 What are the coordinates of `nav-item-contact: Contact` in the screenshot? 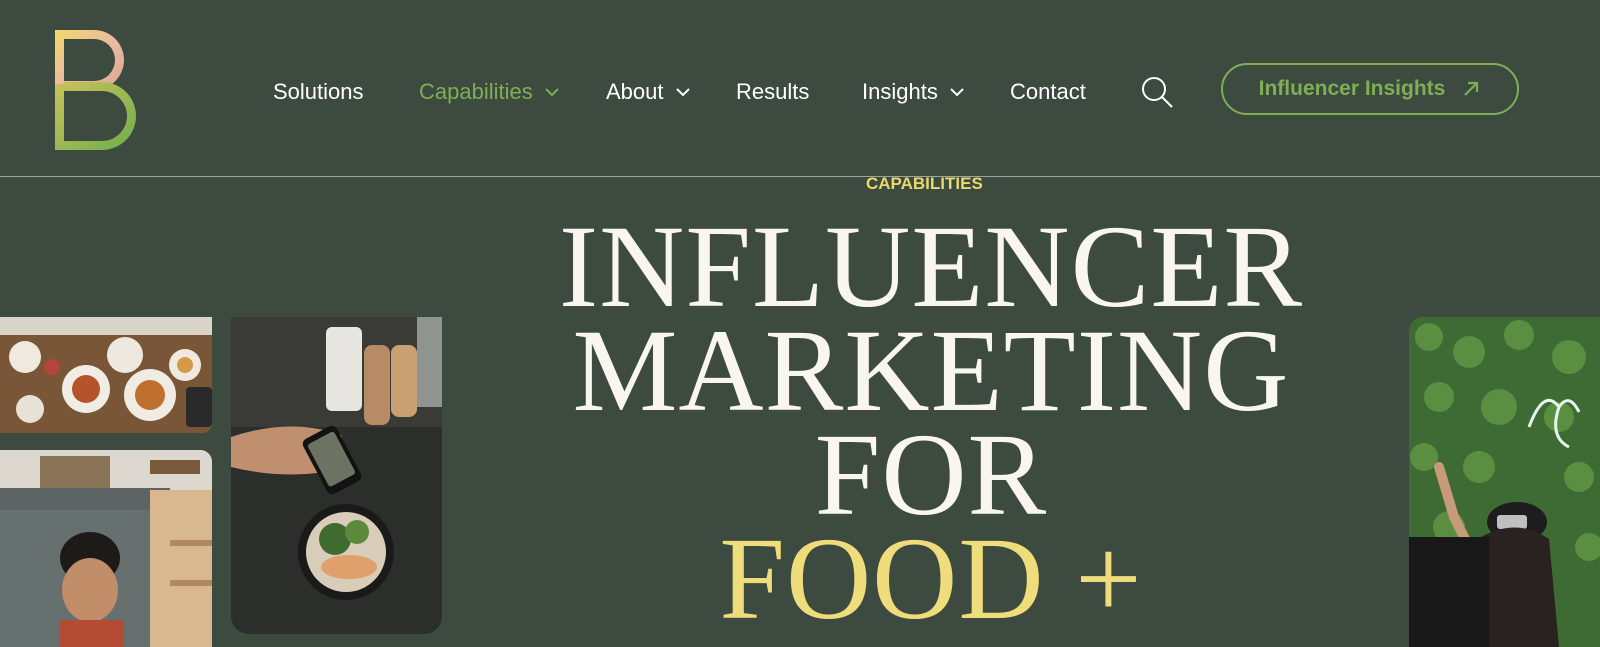 It's located at (1048, 92).